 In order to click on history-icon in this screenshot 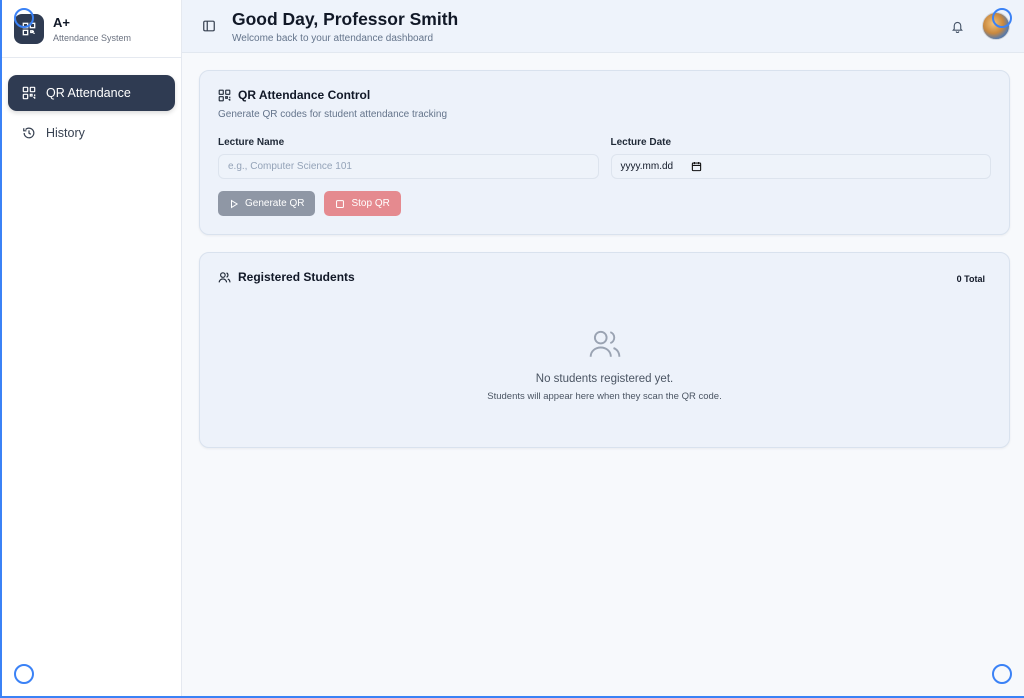, I will do `click(29, 133)`.